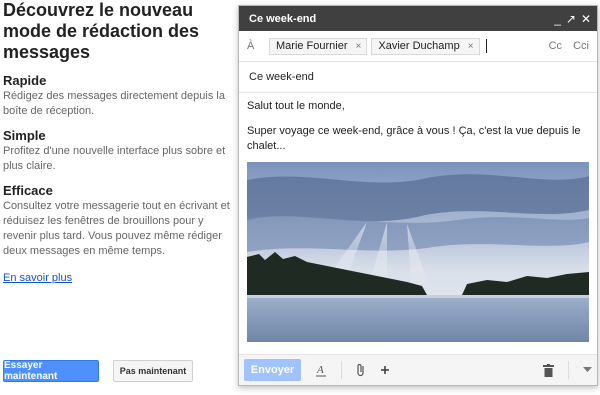 This screenshot has height=395, width=600. What do you see at coordinates (251, 46) in the screenshot?
I see `to-label: À` at bounding box center [251, 46].